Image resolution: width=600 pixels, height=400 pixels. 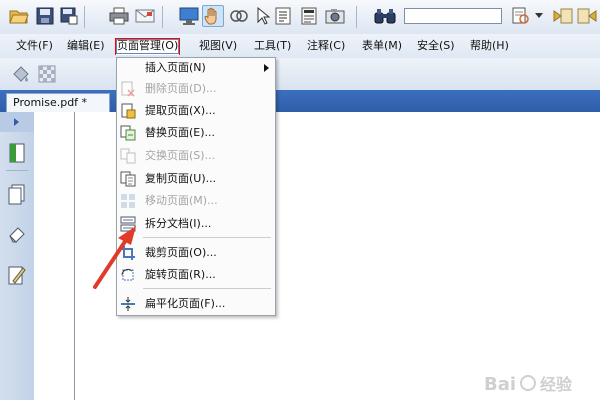 I want to click on panel-divider, so click(x=17, y=170).